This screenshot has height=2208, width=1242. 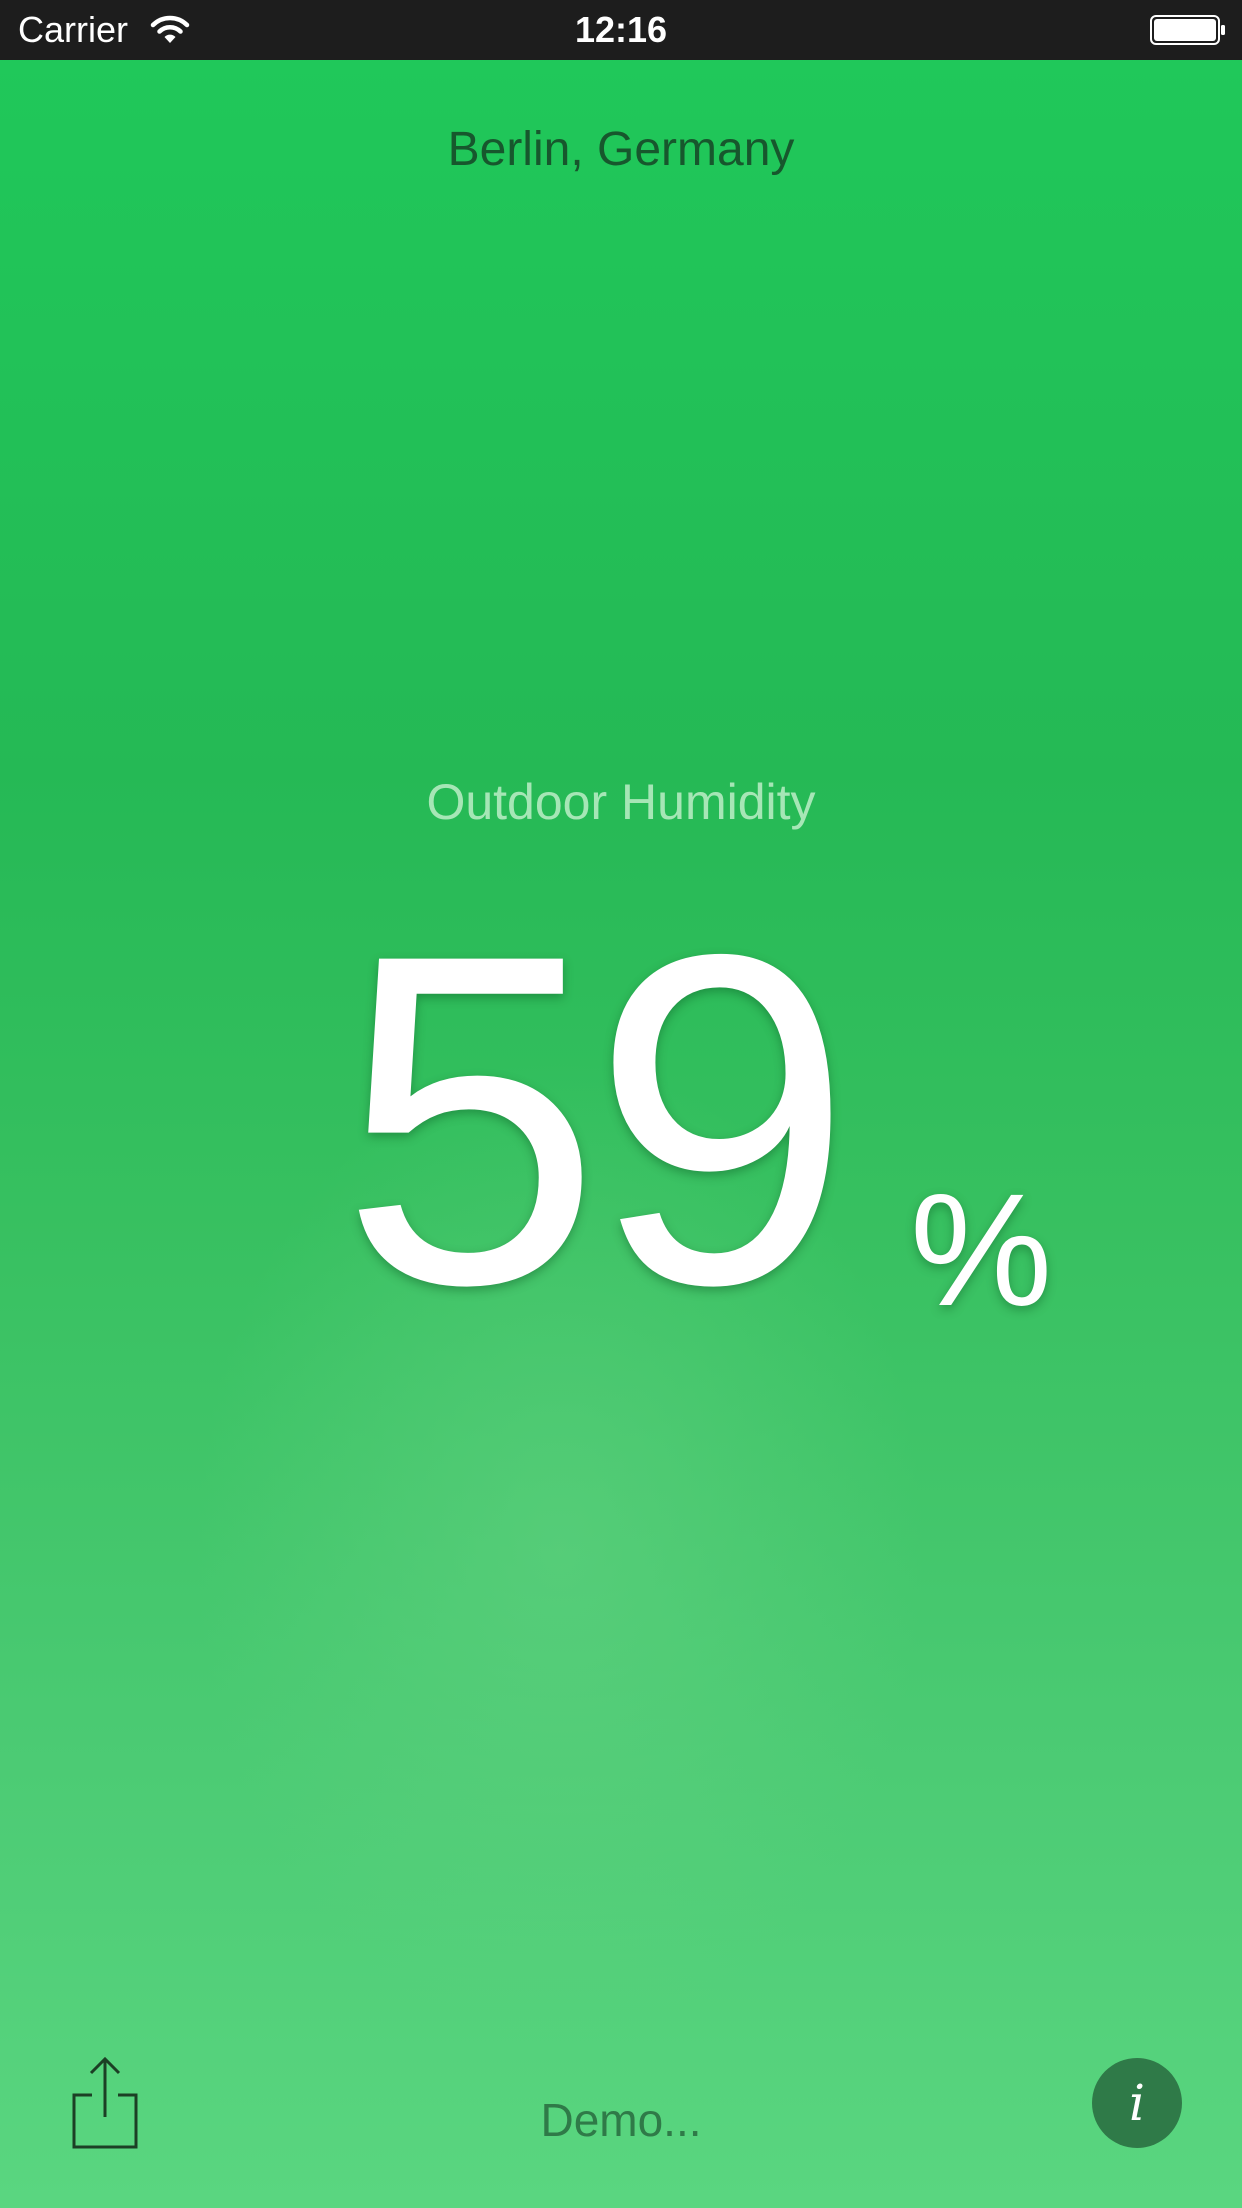 What do you see at coordinates (621, 150) in the screenshot?
I see `location-title: Berlin, Germany` at bounding box center [621, 150].